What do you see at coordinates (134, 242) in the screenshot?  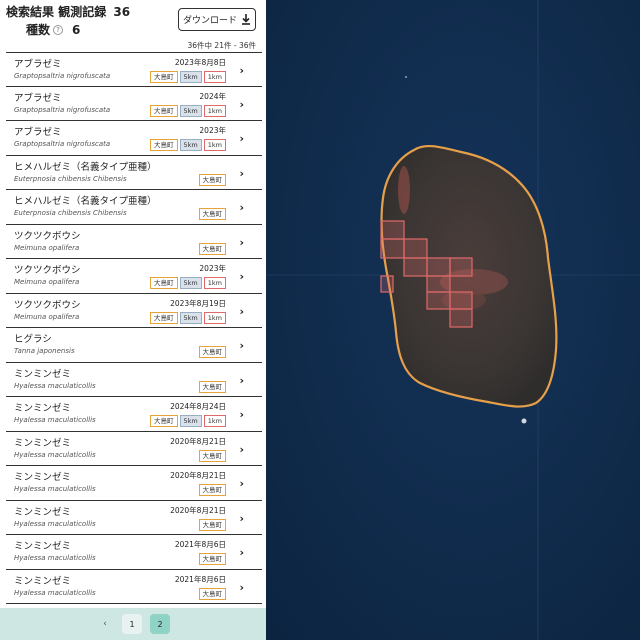 I see `record-row: ツクツクボウシ Meimuna opalifera 大島町 ›` at bounding box center [134, 242].